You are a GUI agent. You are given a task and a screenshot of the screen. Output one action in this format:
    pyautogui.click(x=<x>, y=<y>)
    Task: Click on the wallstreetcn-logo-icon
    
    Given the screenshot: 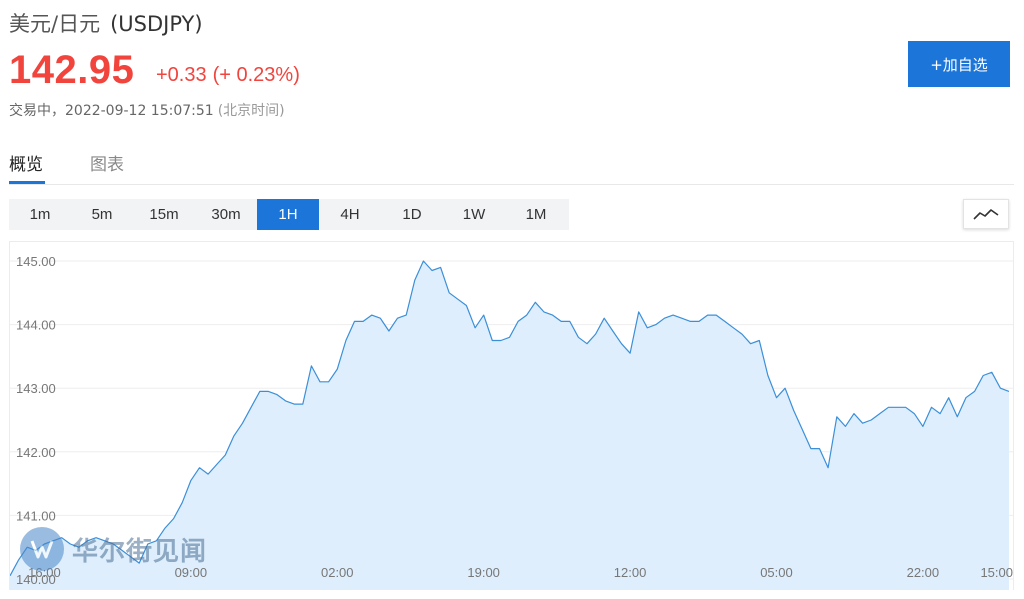 What is the action you would take?
    pyautogui.click(x=42, y=549)
    